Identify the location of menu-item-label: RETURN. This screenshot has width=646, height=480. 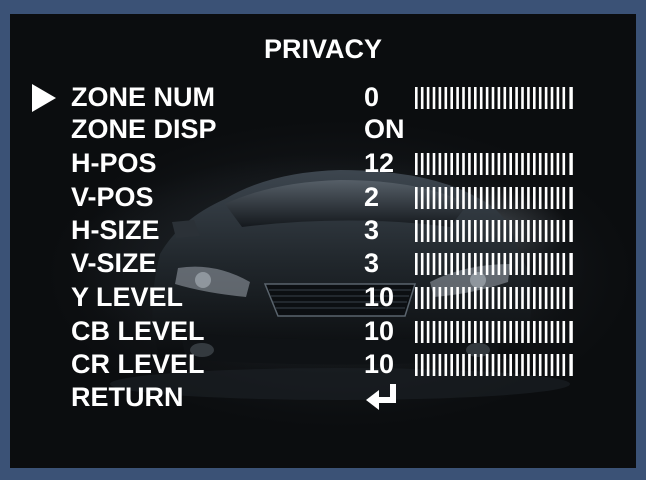
(127, 397).